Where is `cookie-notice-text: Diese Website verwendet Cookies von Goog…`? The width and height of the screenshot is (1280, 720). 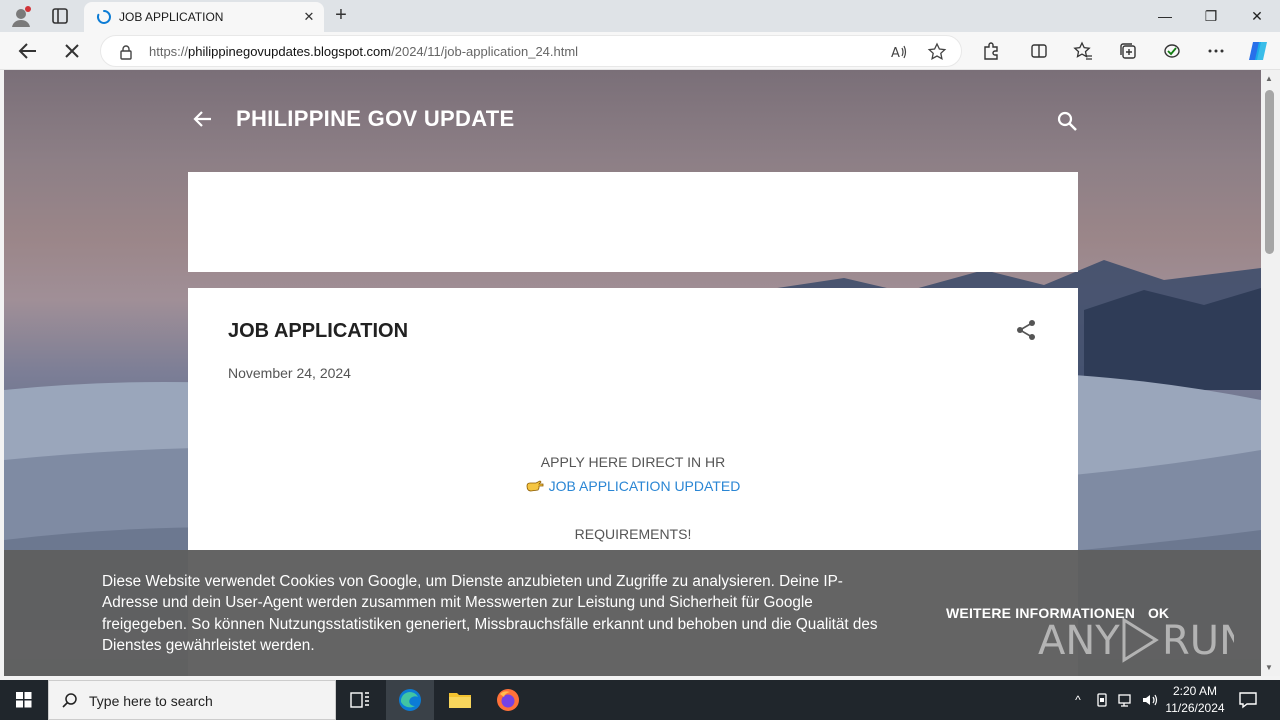 cookie-notice-text: Diese Website verwendet Cookies von Goog… is located at coordinates (490, 613).